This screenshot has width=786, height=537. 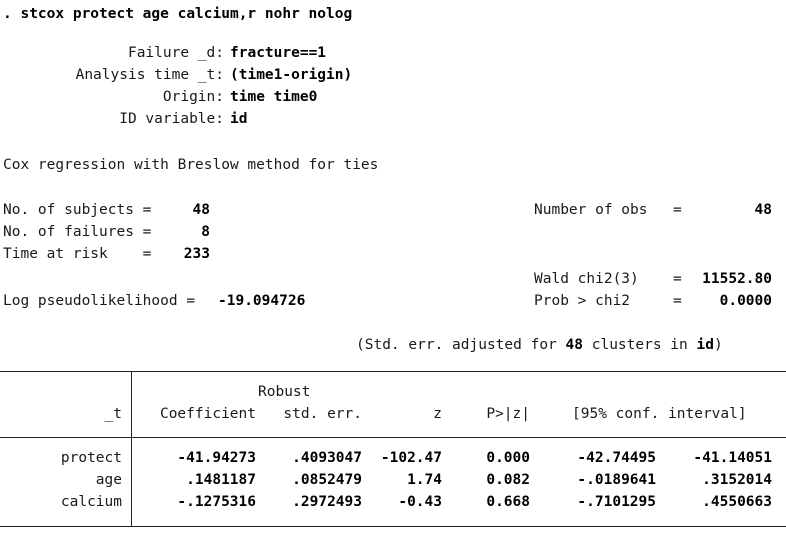 What do you see at coordinates (205, 232) in the screenshot?
I see `failures-value: 8` at bounding box center [205, 232].